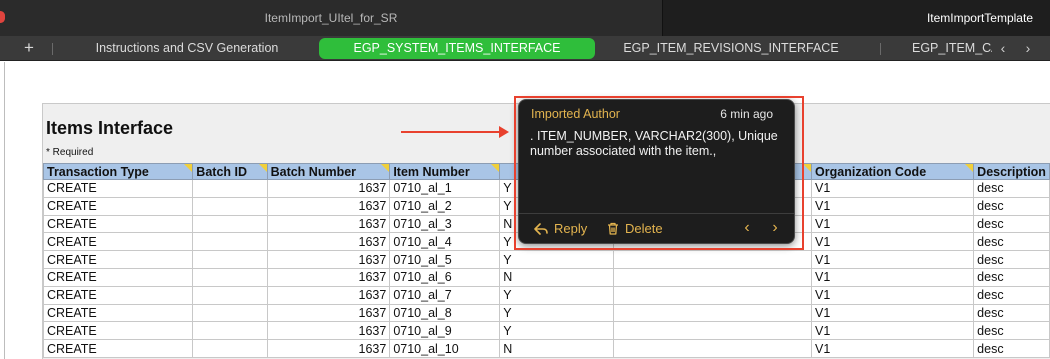  Describe the element at coordinates (445, 348) in the screenshot. I see `table-cell: 0710_al_10` at that location.